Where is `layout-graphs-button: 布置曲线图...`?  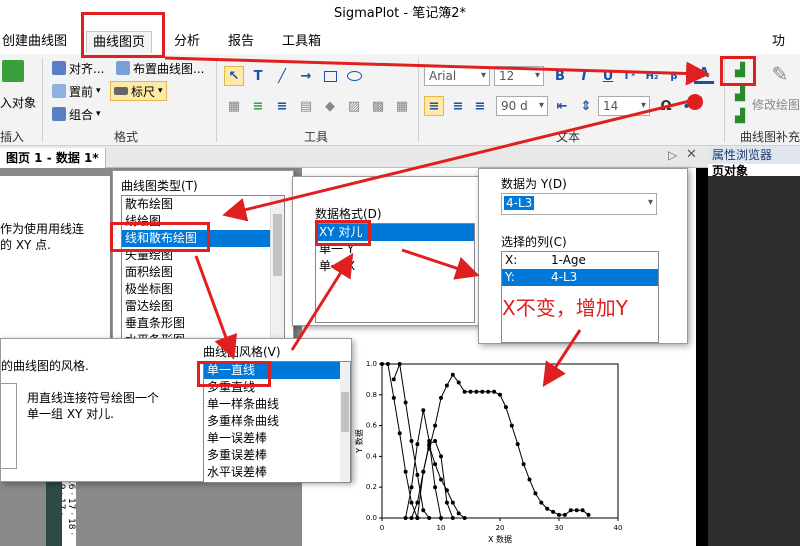 layout-graphs-button: 布置曲线图... is located at coordinates (160, 68).